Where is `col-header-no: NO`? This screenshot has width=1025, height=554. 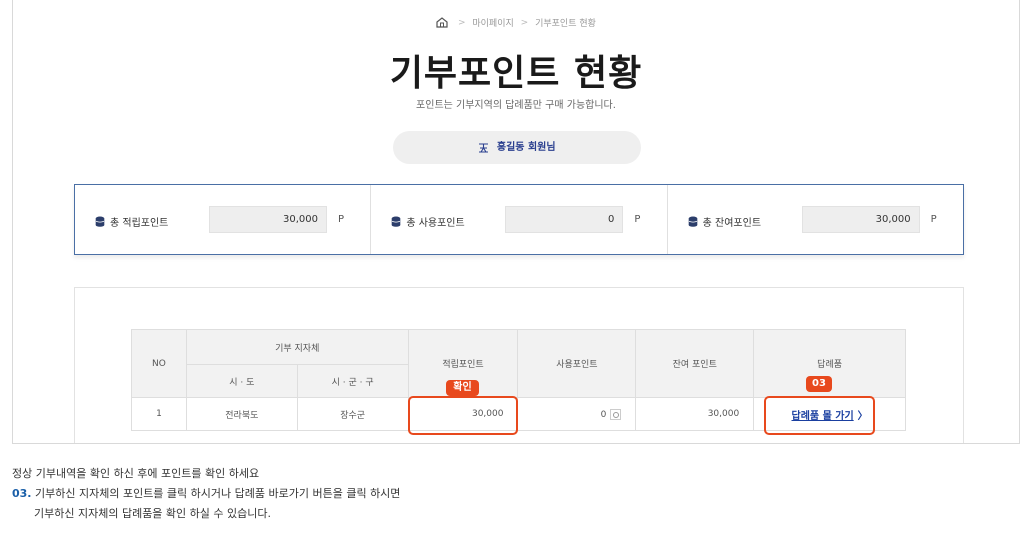 col-header-no: NO is located at coordinates (159, 363).